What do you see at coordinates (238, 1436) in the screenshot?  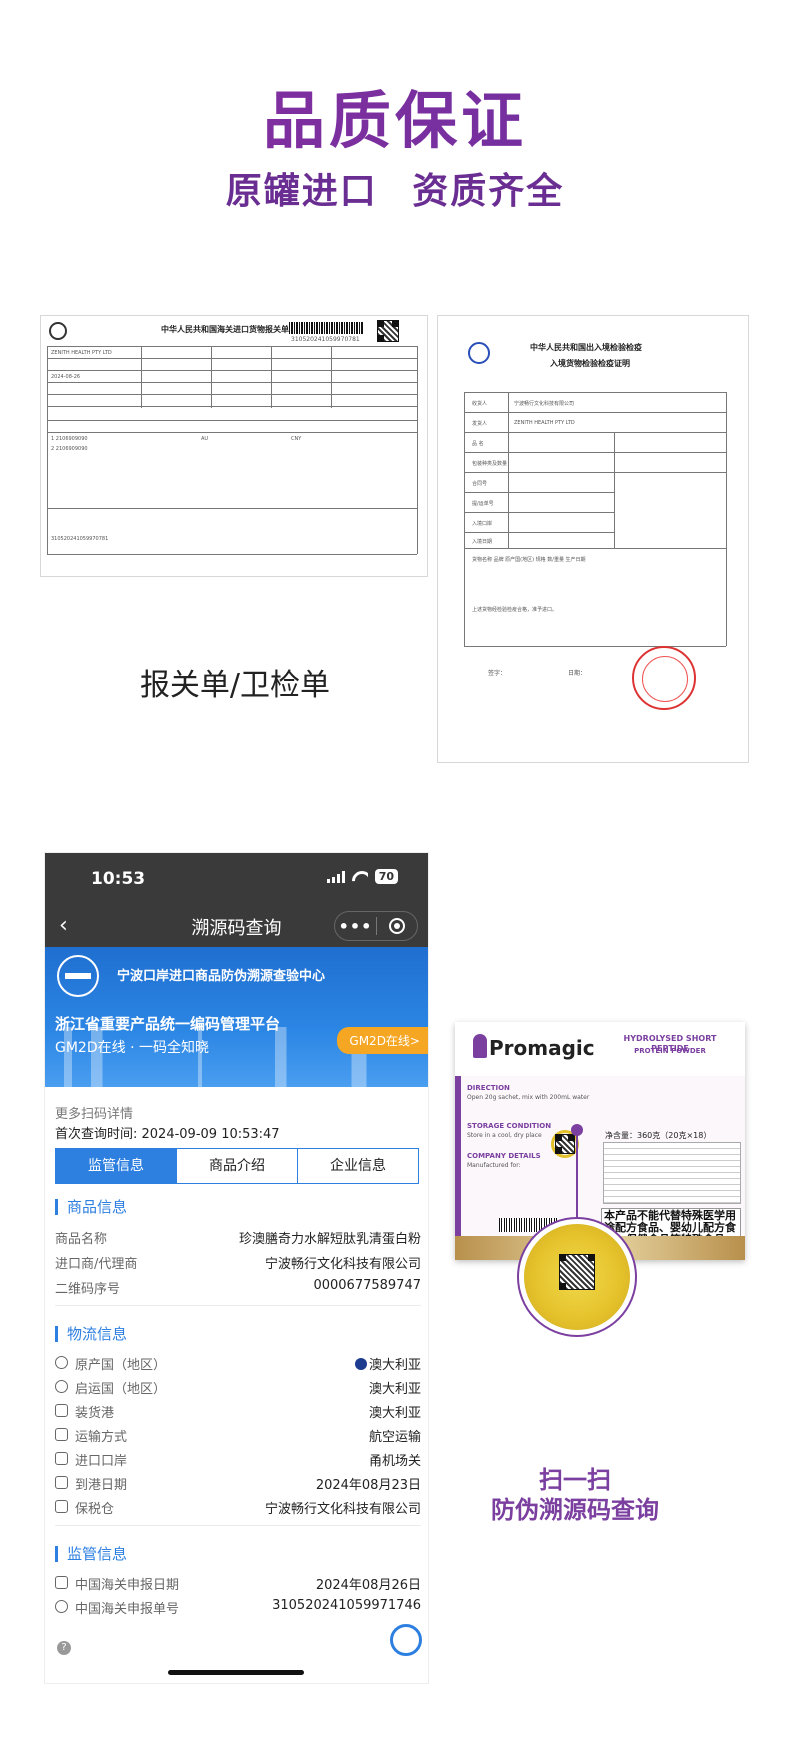 I see `info-row: 运输方式 航空运输` at bounding box center [238, 1436].